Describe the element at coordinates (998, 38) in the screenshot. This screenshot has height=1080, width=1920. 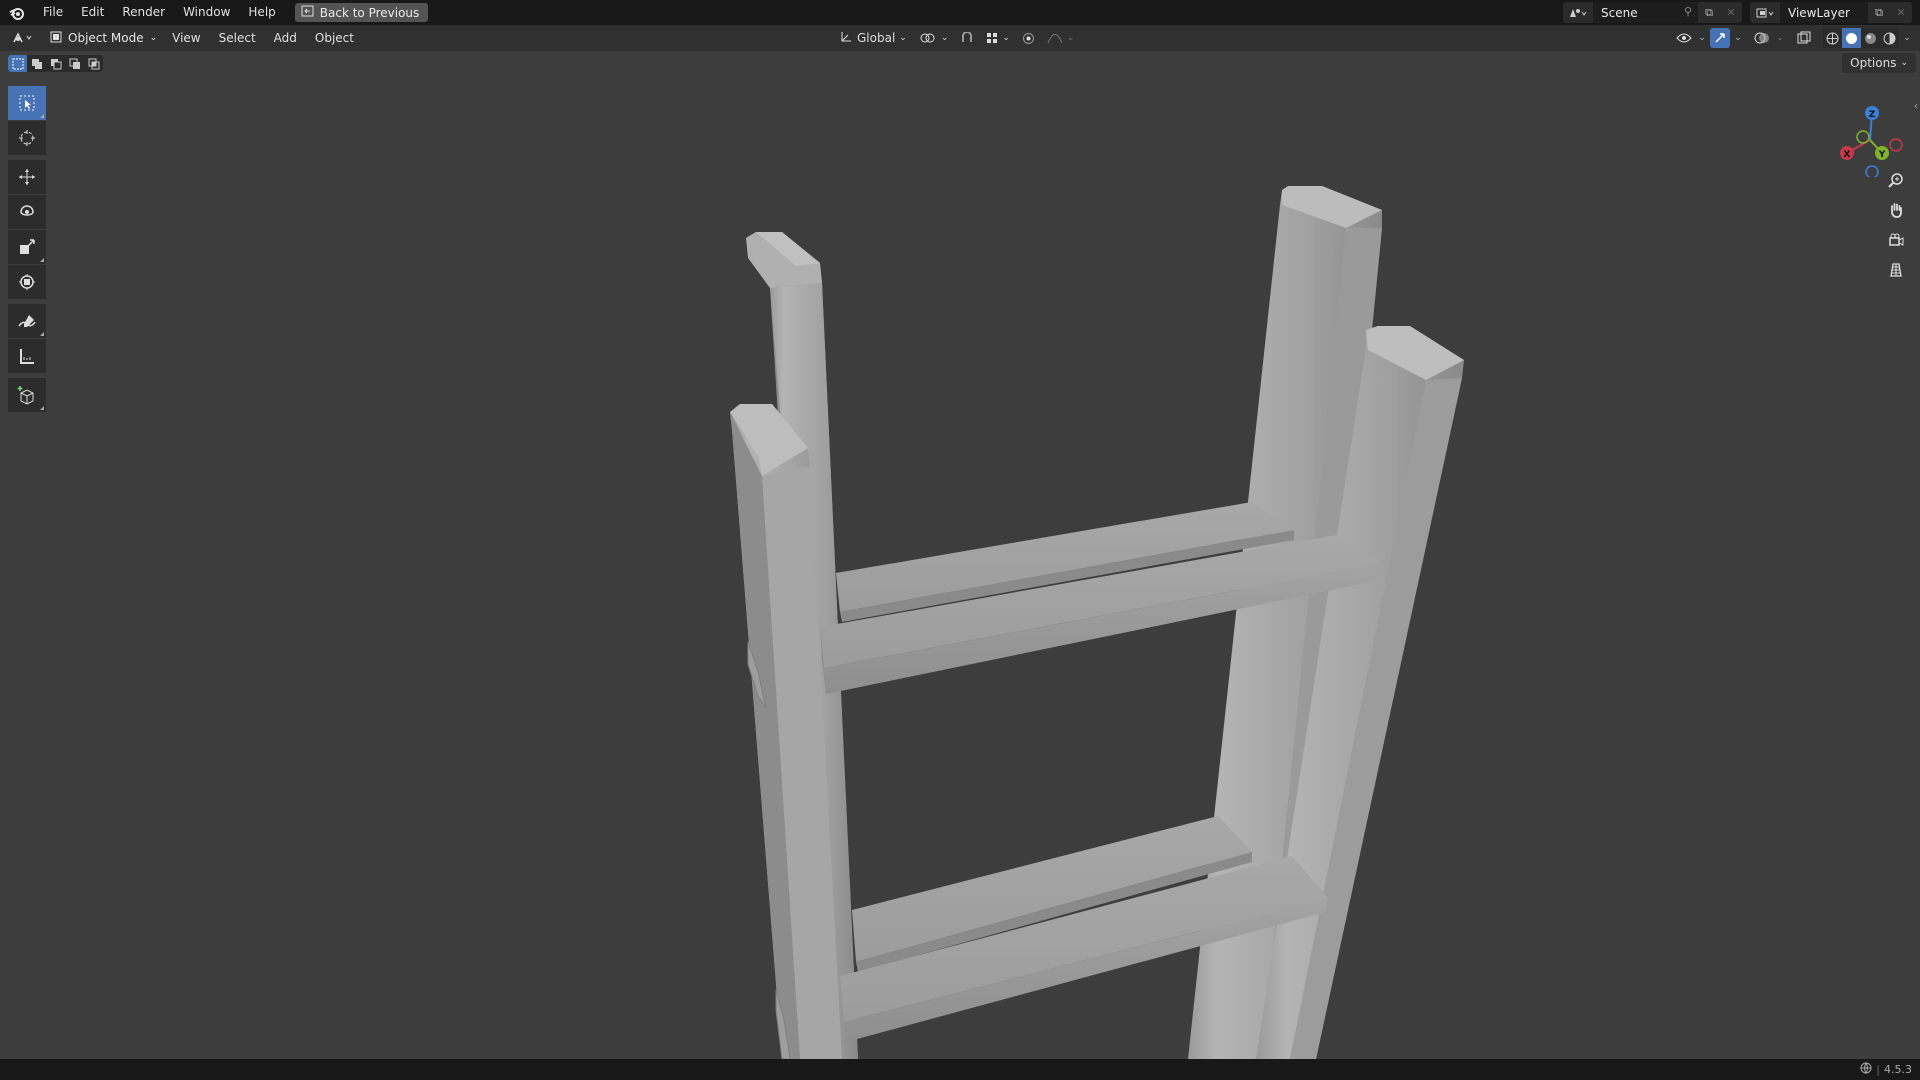
I see `snap-target-dropdown: ⌄` at that location.